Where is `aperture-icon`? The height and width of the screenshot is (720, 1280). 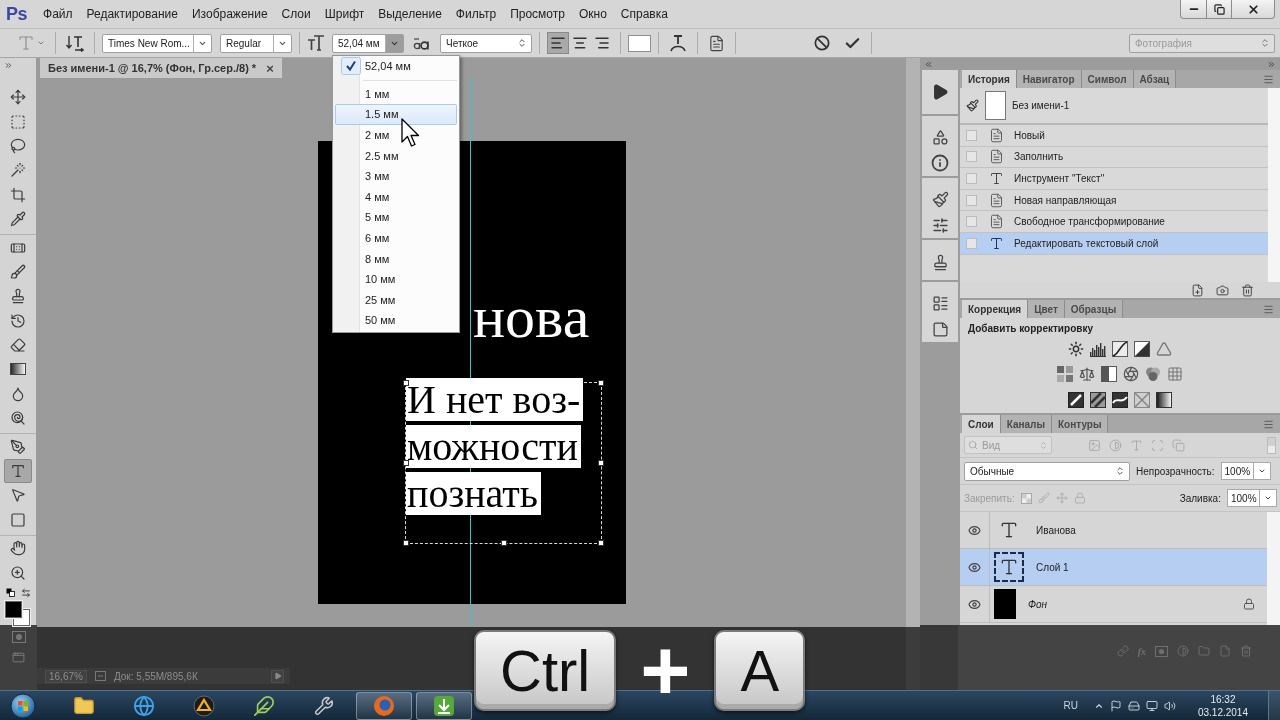 aperture-icon is located at coordinates (1131, 374).